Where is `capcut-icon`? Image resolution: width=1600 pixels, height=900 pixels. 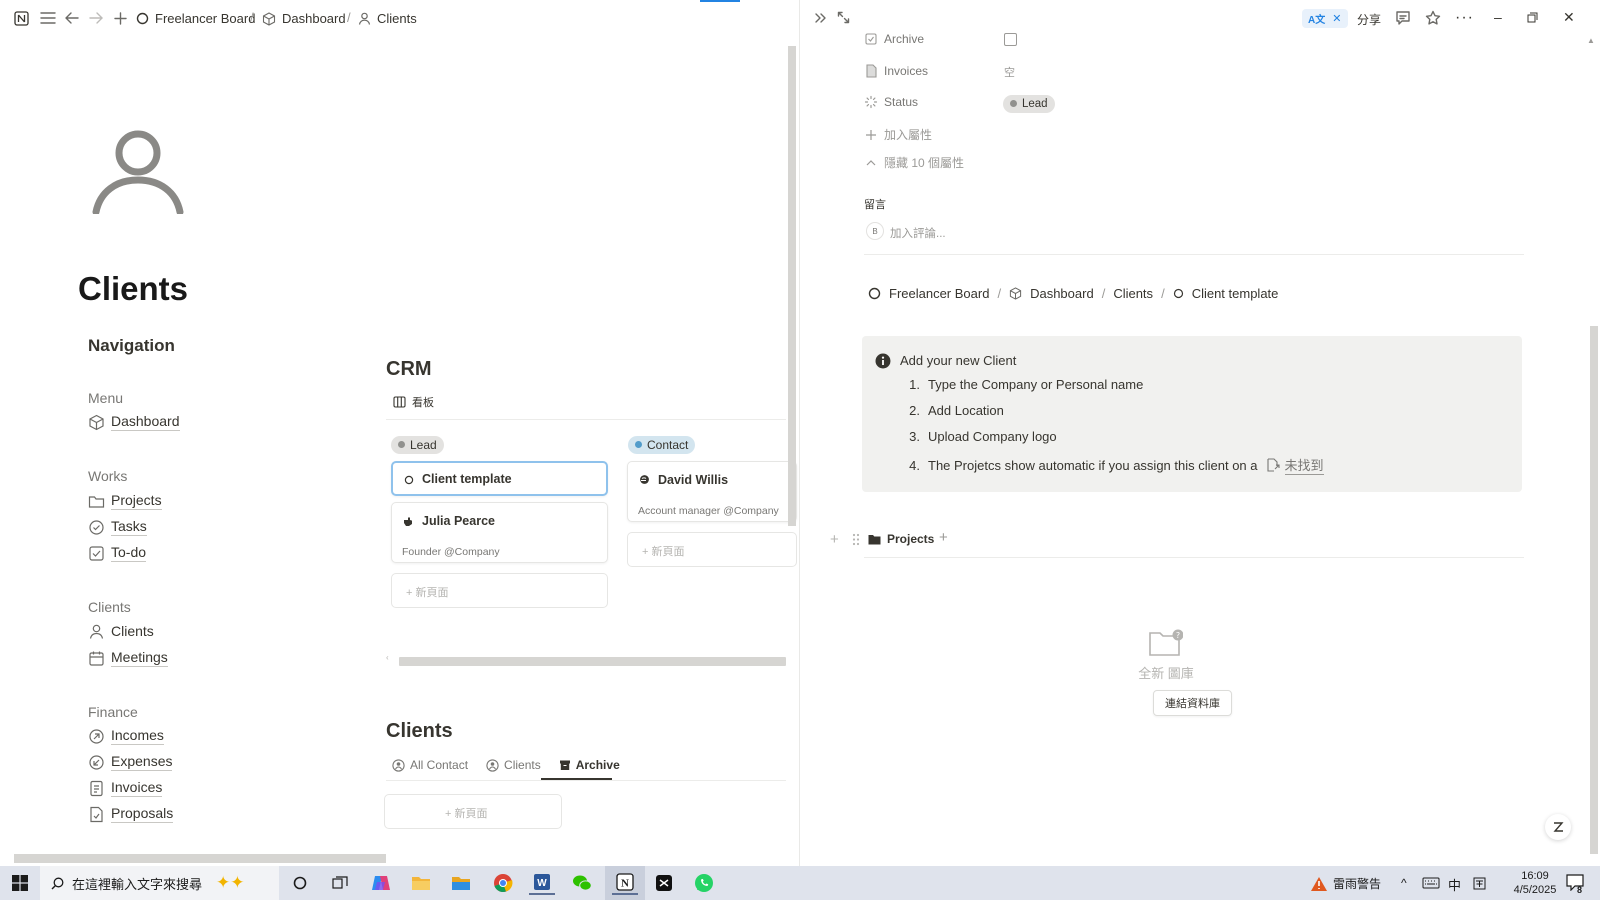
capcut-icon is located at coordinates (664, 883).